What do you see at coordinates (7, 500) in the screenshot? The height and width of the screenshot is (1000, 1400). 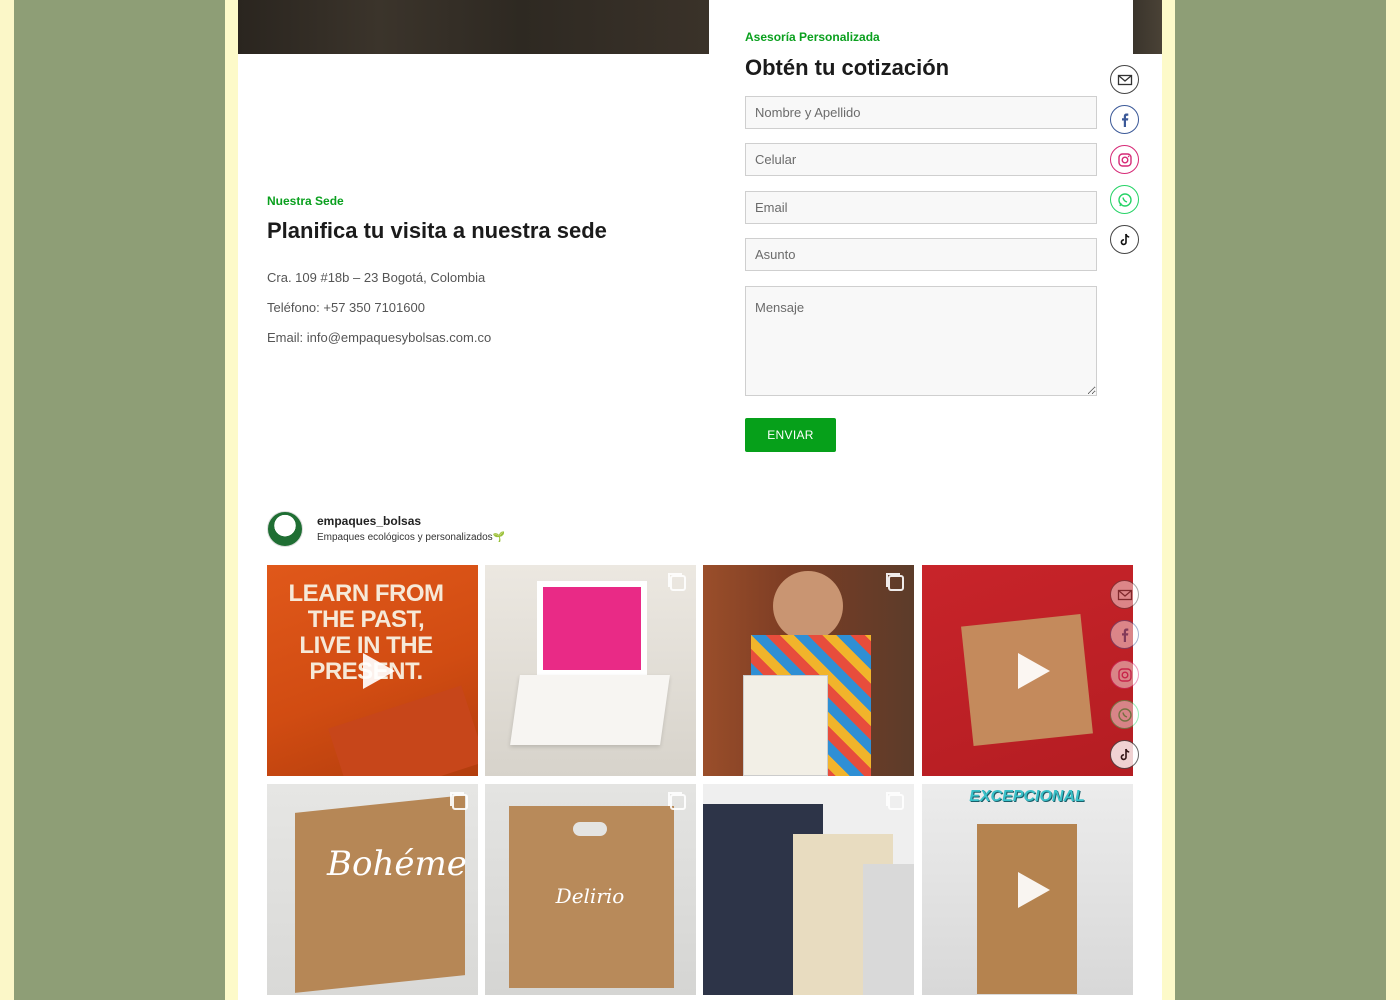 I see `left-edge-strip` at bounding box center [7, 500].